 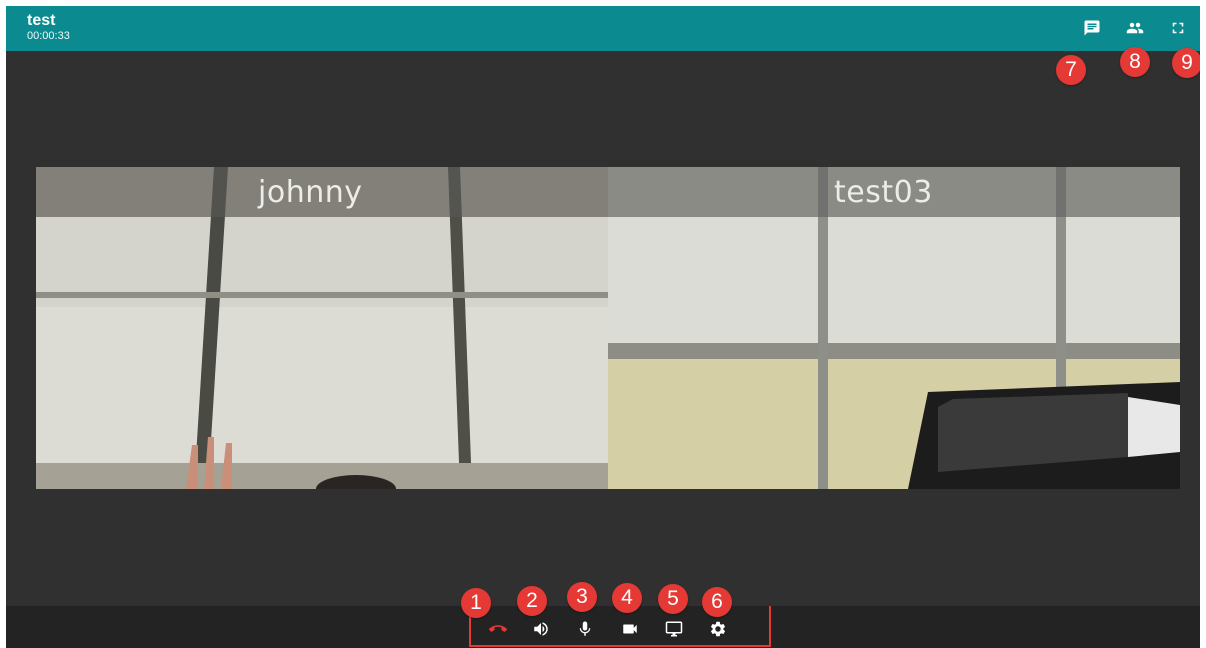 What do you see at coordinates (603, 627) in the screenshot?
I see `call-toolbar` at bounding box center [603, 627].